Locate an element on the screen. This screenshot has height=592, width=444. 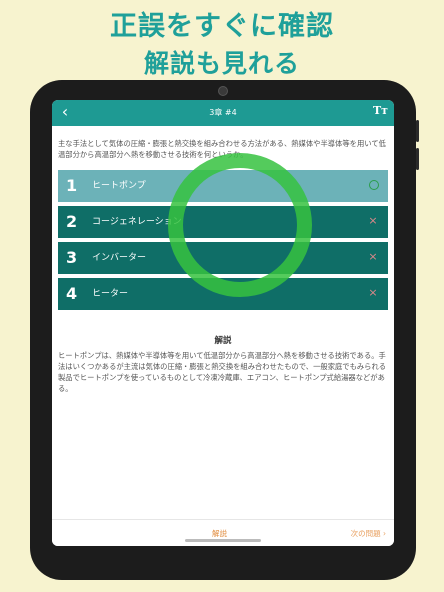
option-label: コージェネレーション is located at coordinates (137, 222).